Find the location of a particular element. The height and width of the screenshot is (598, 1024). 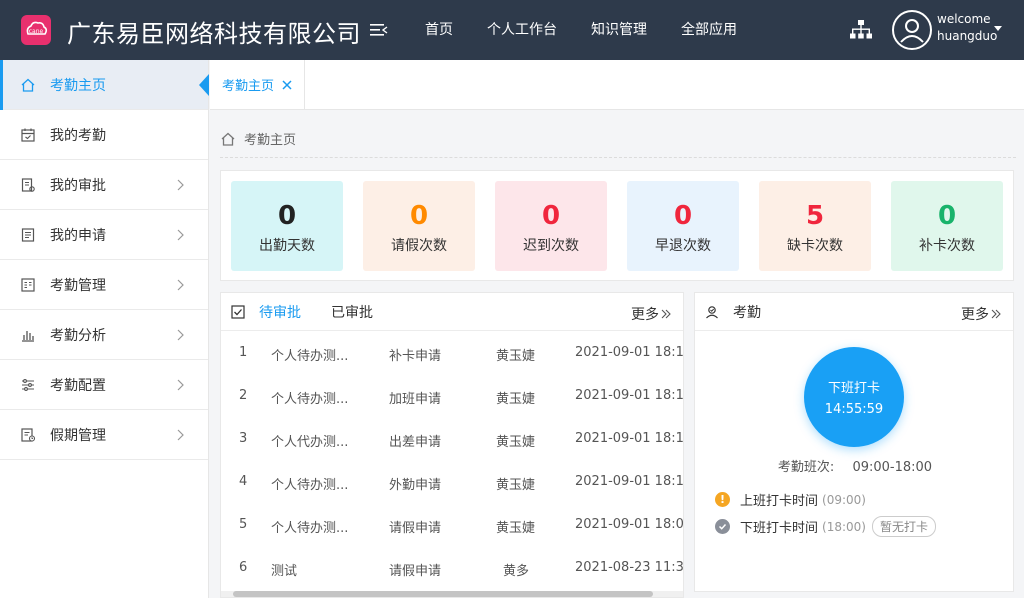

user-info: welcome huangduo is located at coordinates (967, 28).